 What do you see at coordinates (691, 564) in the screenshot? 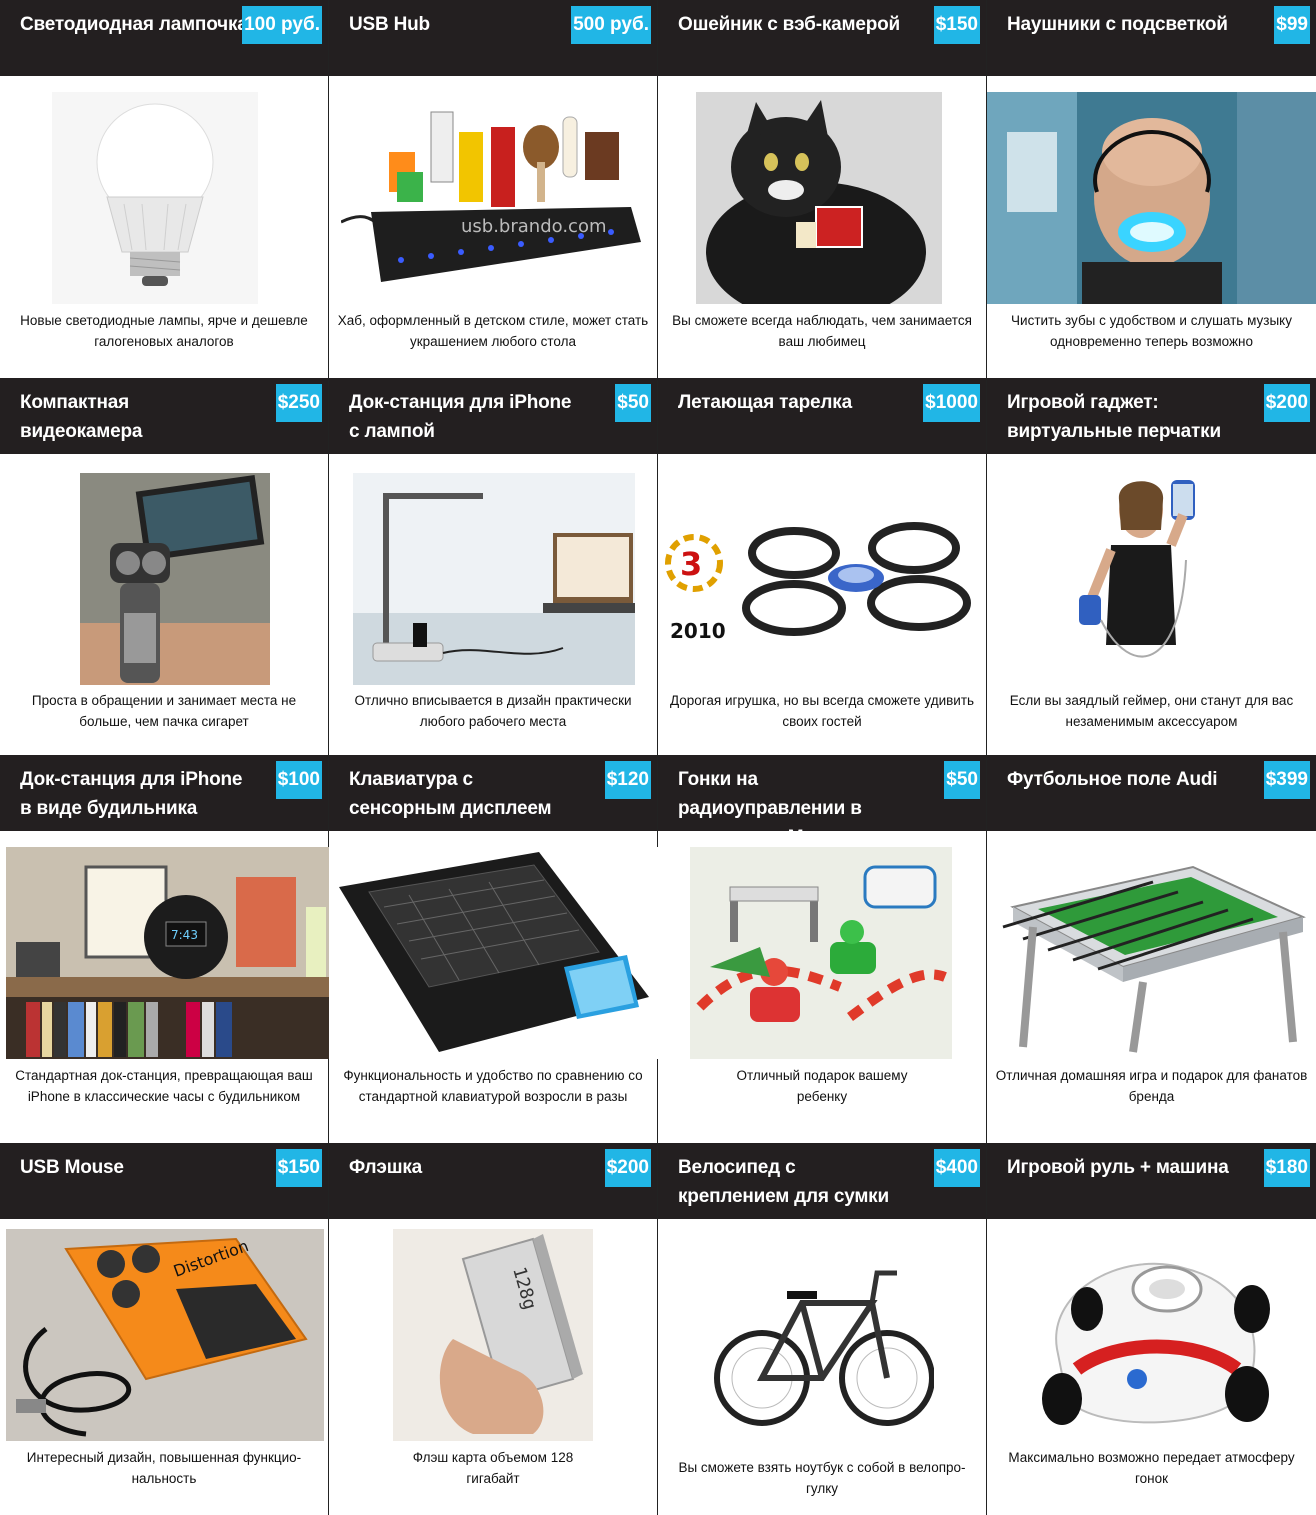
I see `svg-text: 3` at bounding box center [691, 564].